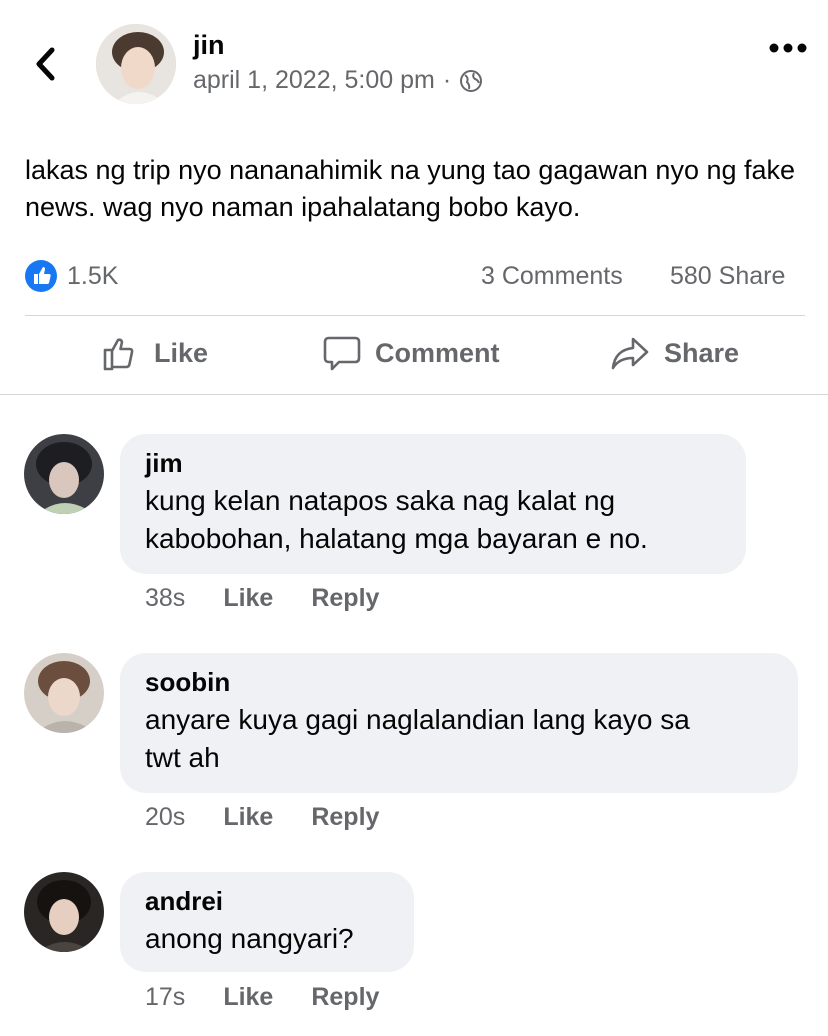 The height and width of the screenshot is (1036, 828). Describe the element at coordinates (414, 394) in the screenshot. I see `divider` at that location.